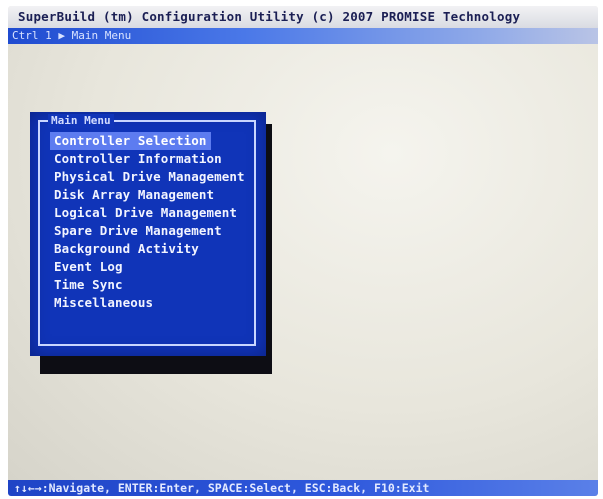  What do you see at coordinates (145, 213) in the screenshot?
I see `menu-item-logical-drive-management: Logical Drive Management` at bounding box center [145, 213].